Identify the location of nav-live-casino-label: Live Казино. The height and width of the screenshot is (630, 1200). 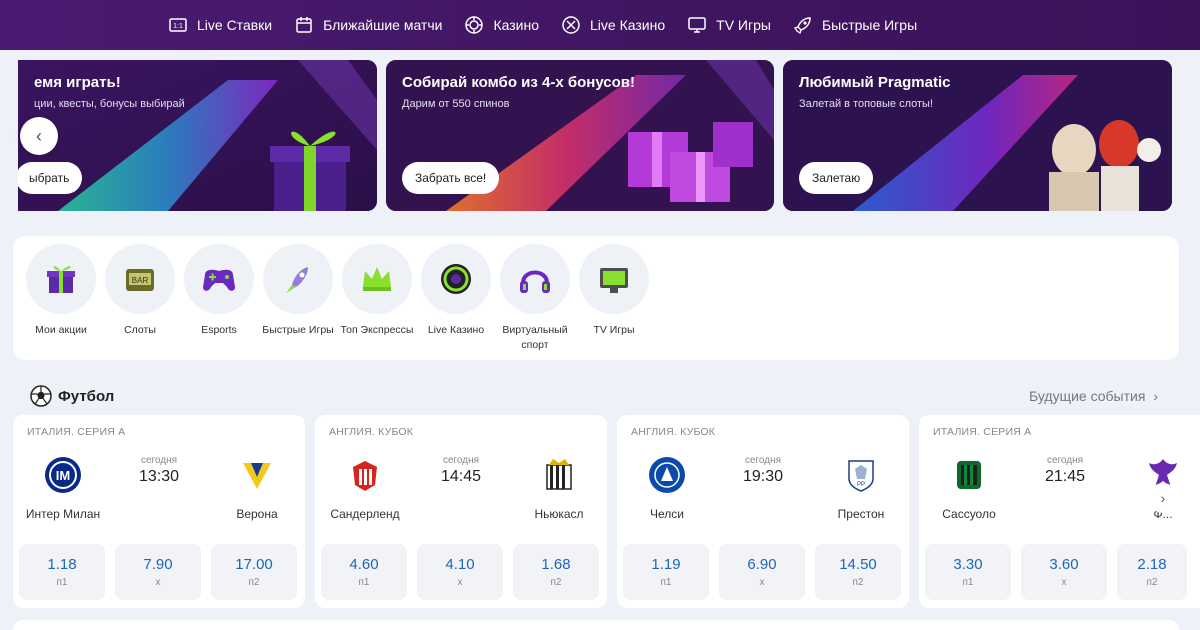
(628, 25).